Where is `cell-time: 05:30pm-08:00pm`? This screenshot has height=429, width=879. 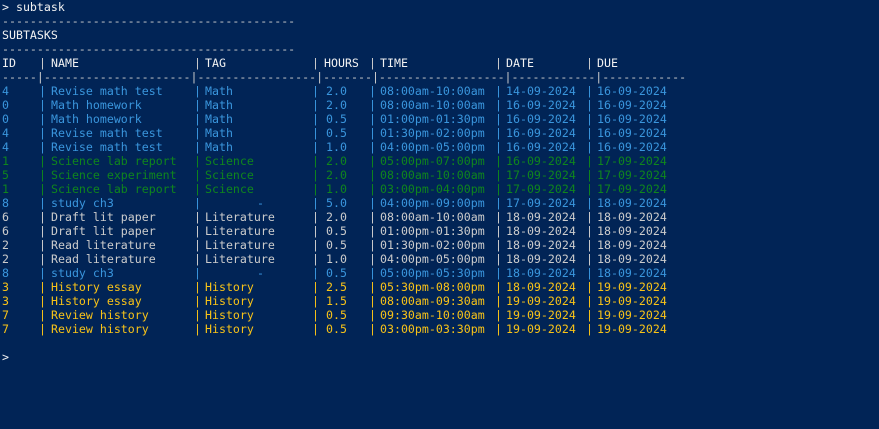
cell-time: 05:30pm-08:00pm is located at coordinates (432, 287).